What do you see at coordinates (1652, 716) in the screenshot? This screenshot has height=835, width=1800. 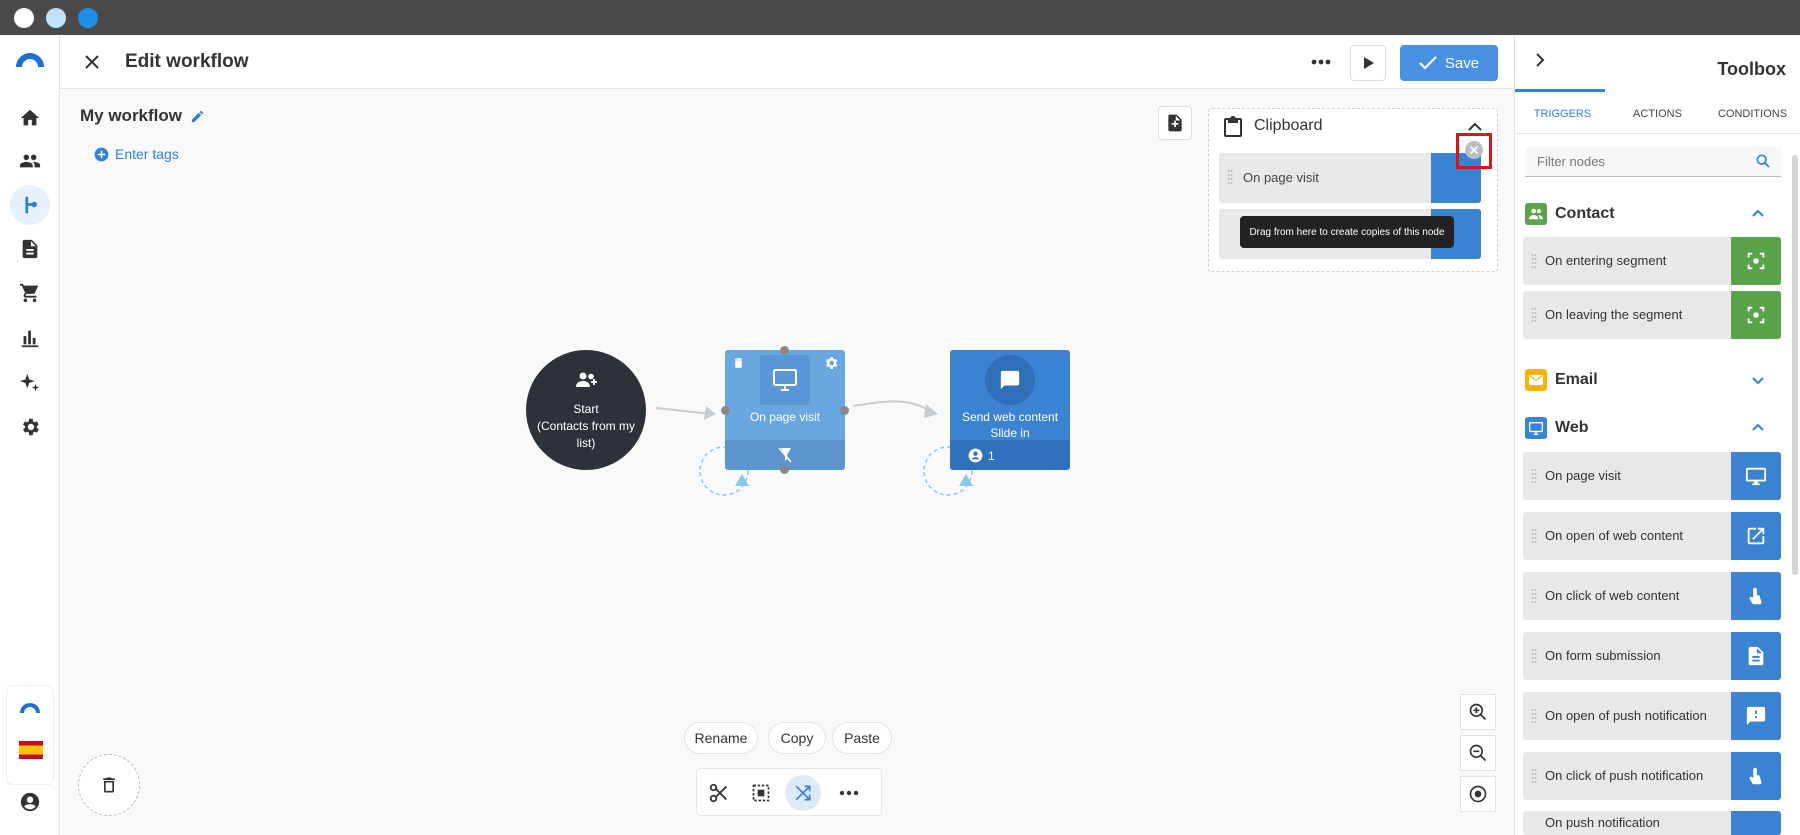 I see `toolbox-node-item: On open of push notification` at bounding box center [1652, 716].